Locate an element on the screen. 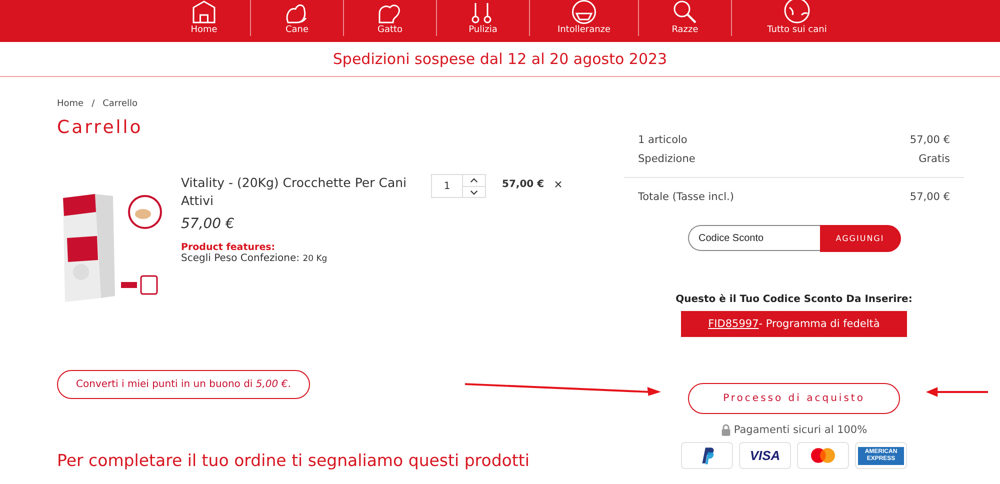 The height and width of the screenshot is (484, 1000). total-value: 57,00 € is located at coordinates (930, 197).